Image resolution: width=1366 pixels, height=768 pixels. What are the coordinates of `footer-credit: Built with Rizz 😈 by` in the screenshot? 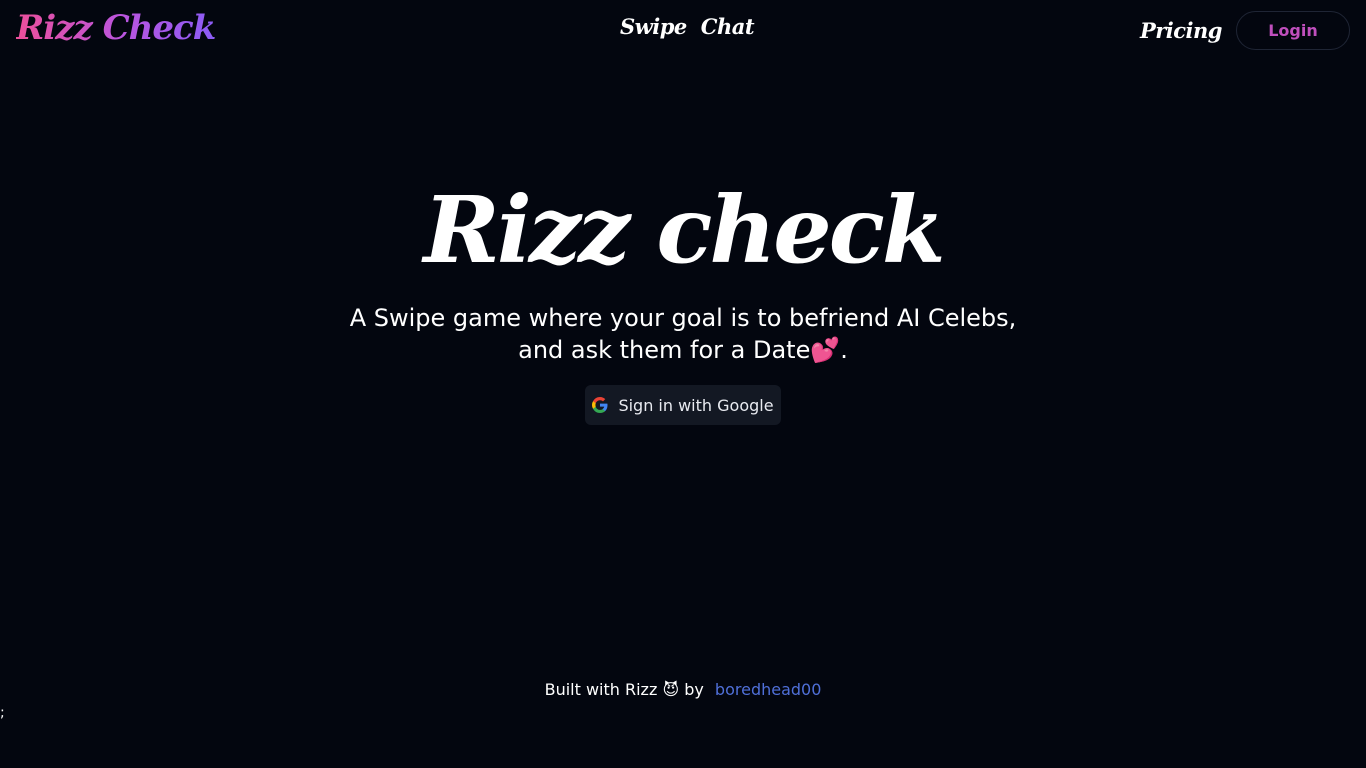 It's located at (624, 689).